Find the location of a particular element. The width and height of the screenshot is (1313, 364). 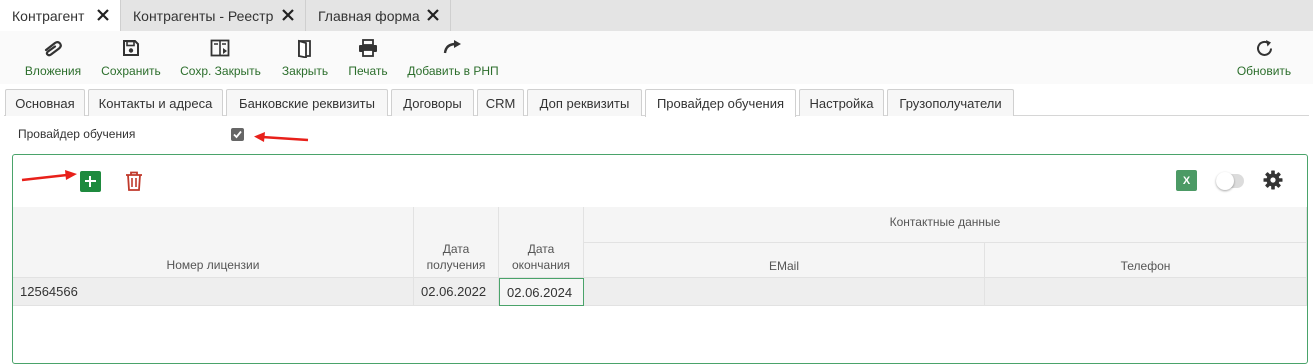

tab-label: Настройка is located at coordinates (841, 103).